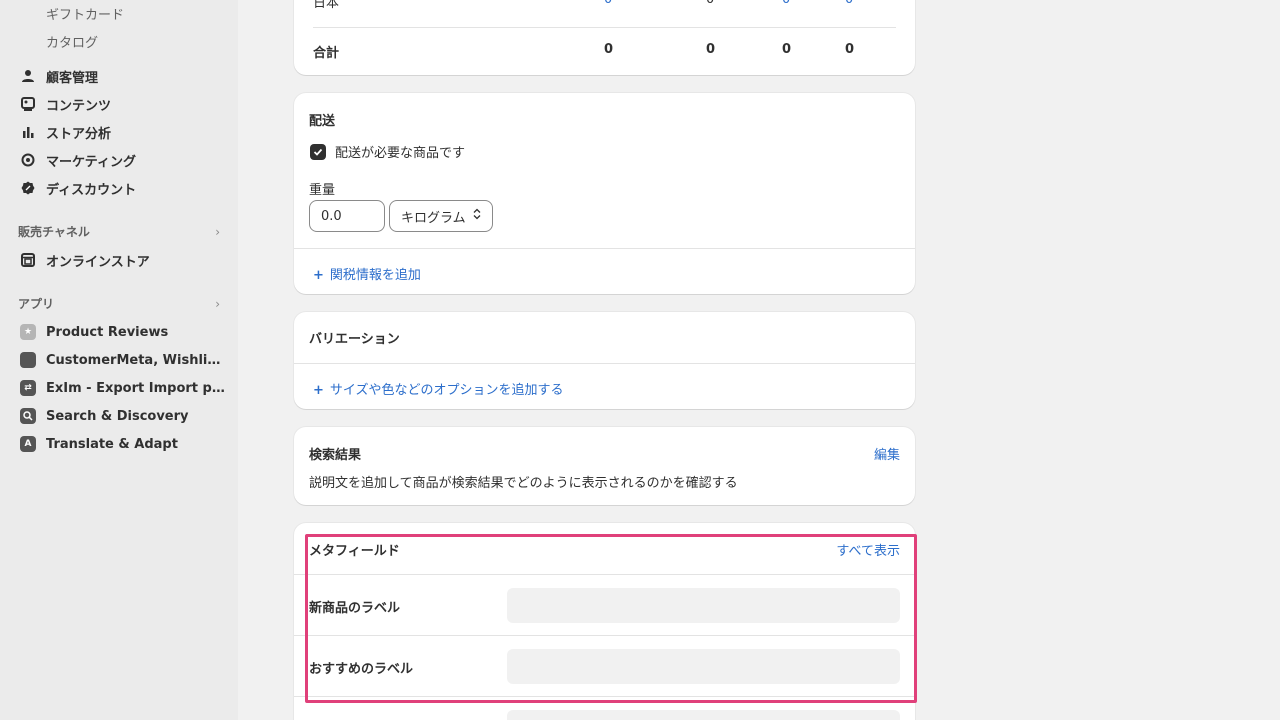 The image size is (1280, 720). Describe the element at coordinates (375, 275) in the screenshot. I see `add-customs-info-label: 関税情報を追加` at that location.